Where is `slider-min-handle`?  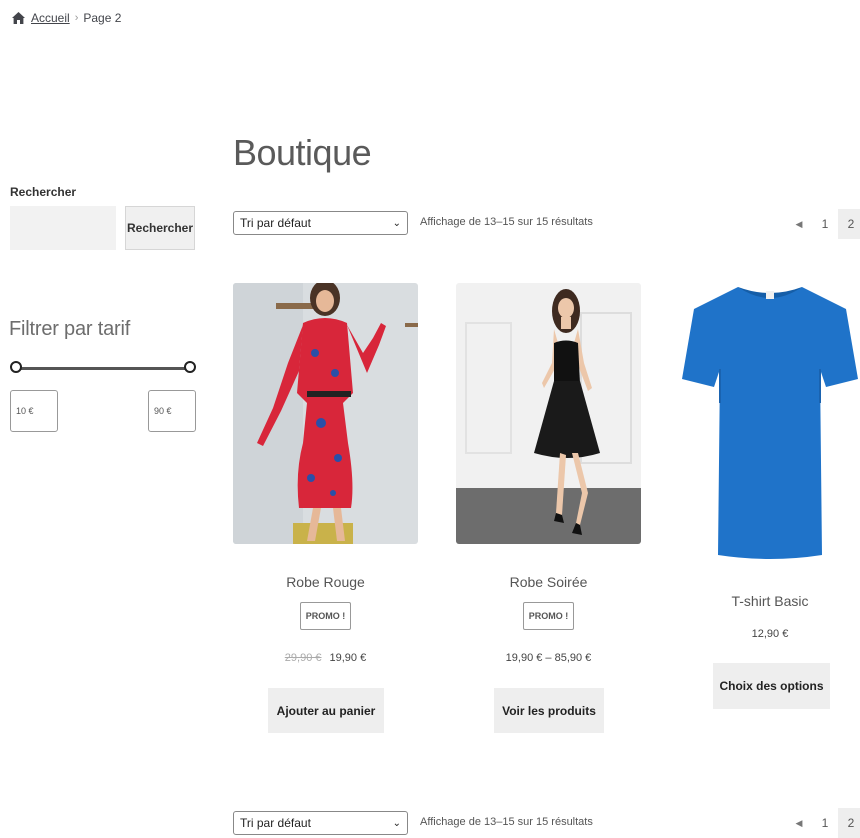
slider-min-handle is located at coordinates (16, 367).